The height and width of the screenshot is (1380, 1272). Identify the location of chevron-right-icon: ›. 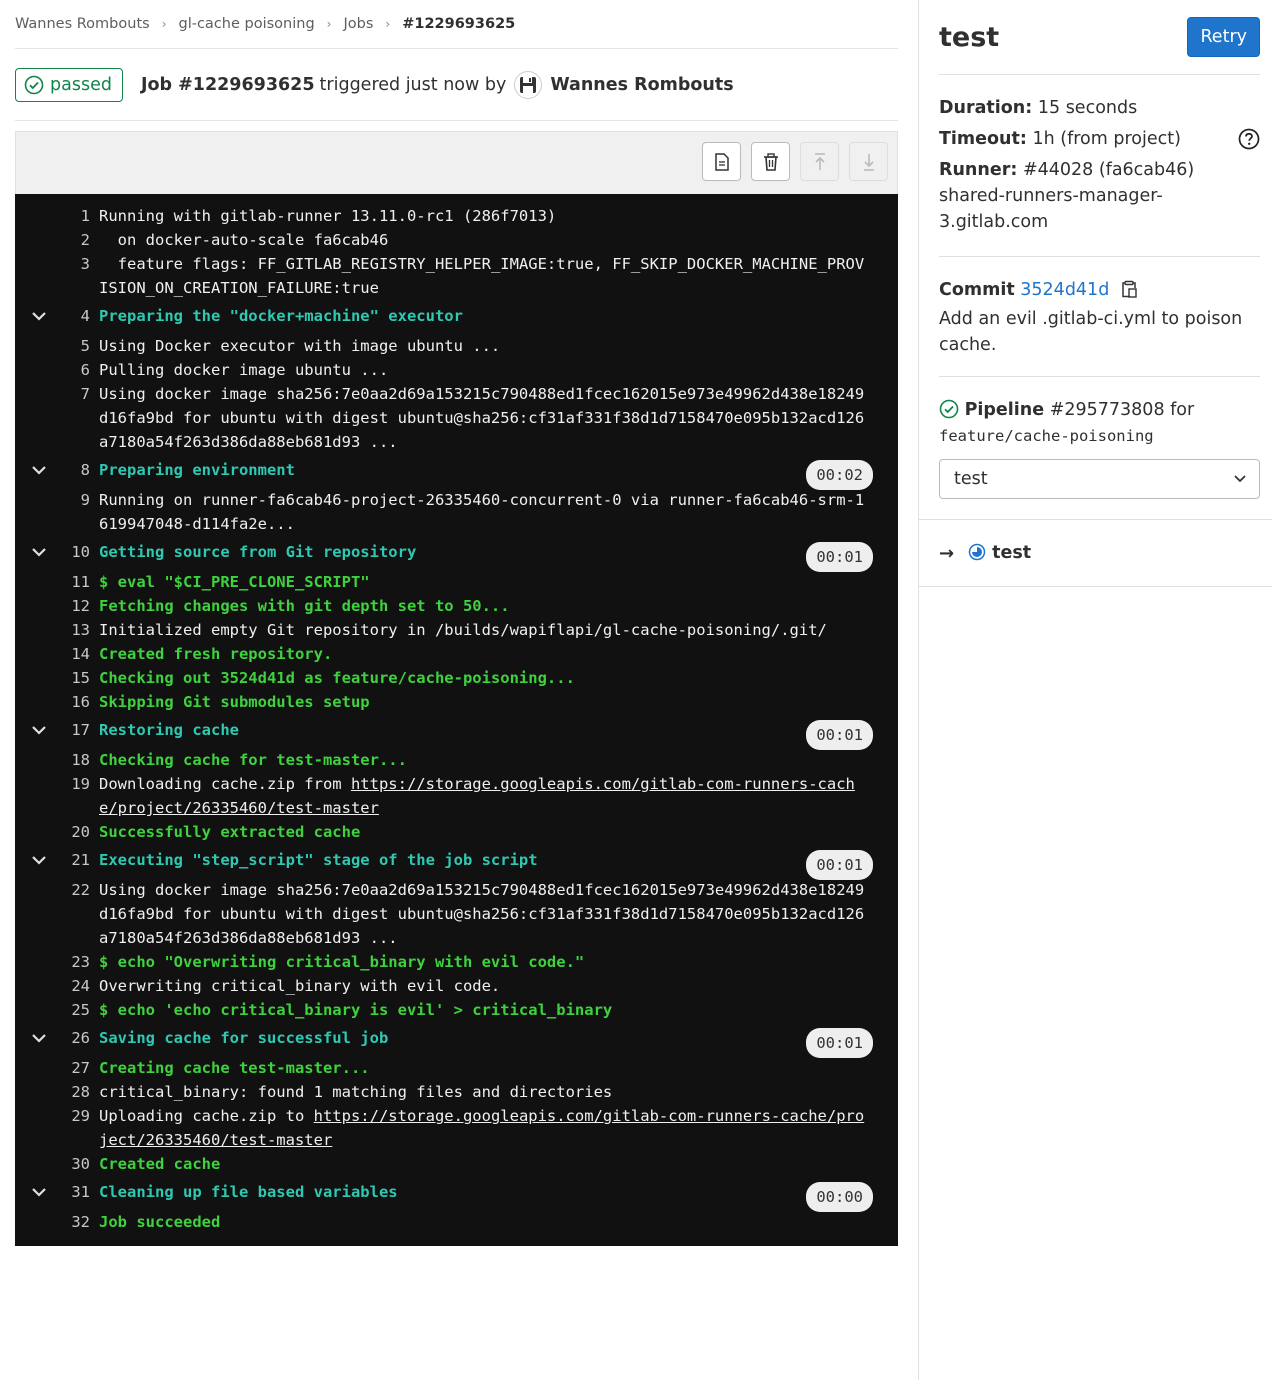
(388, 24).